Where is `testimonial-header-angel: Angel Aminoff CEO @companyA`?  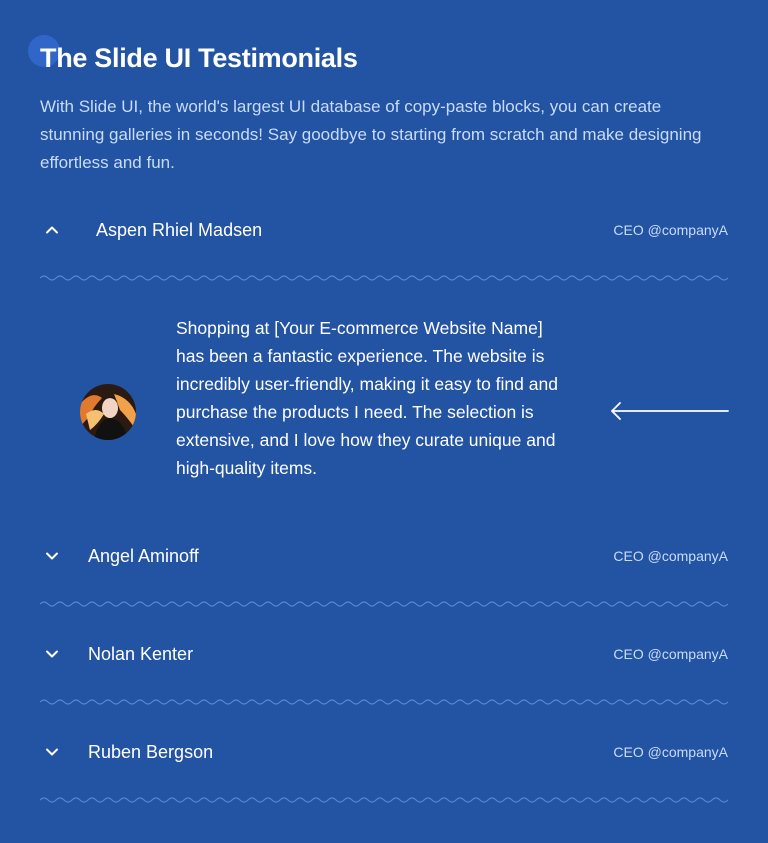
testimonial-header-angel: Angel Aminoff CEO @companyA is located at coordinates (384, 556).